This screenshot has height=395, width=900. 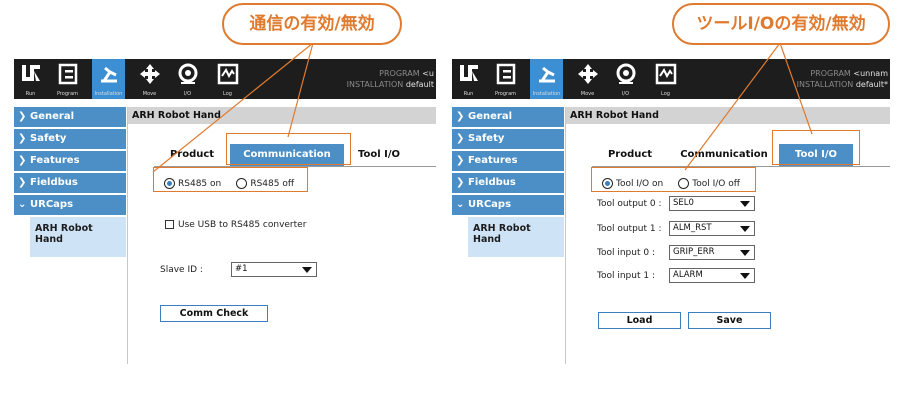 What do you see at coordinates (288, 149) in the screenshot?
I see `highlight-communication-tab` at bounding box center [288, 149].